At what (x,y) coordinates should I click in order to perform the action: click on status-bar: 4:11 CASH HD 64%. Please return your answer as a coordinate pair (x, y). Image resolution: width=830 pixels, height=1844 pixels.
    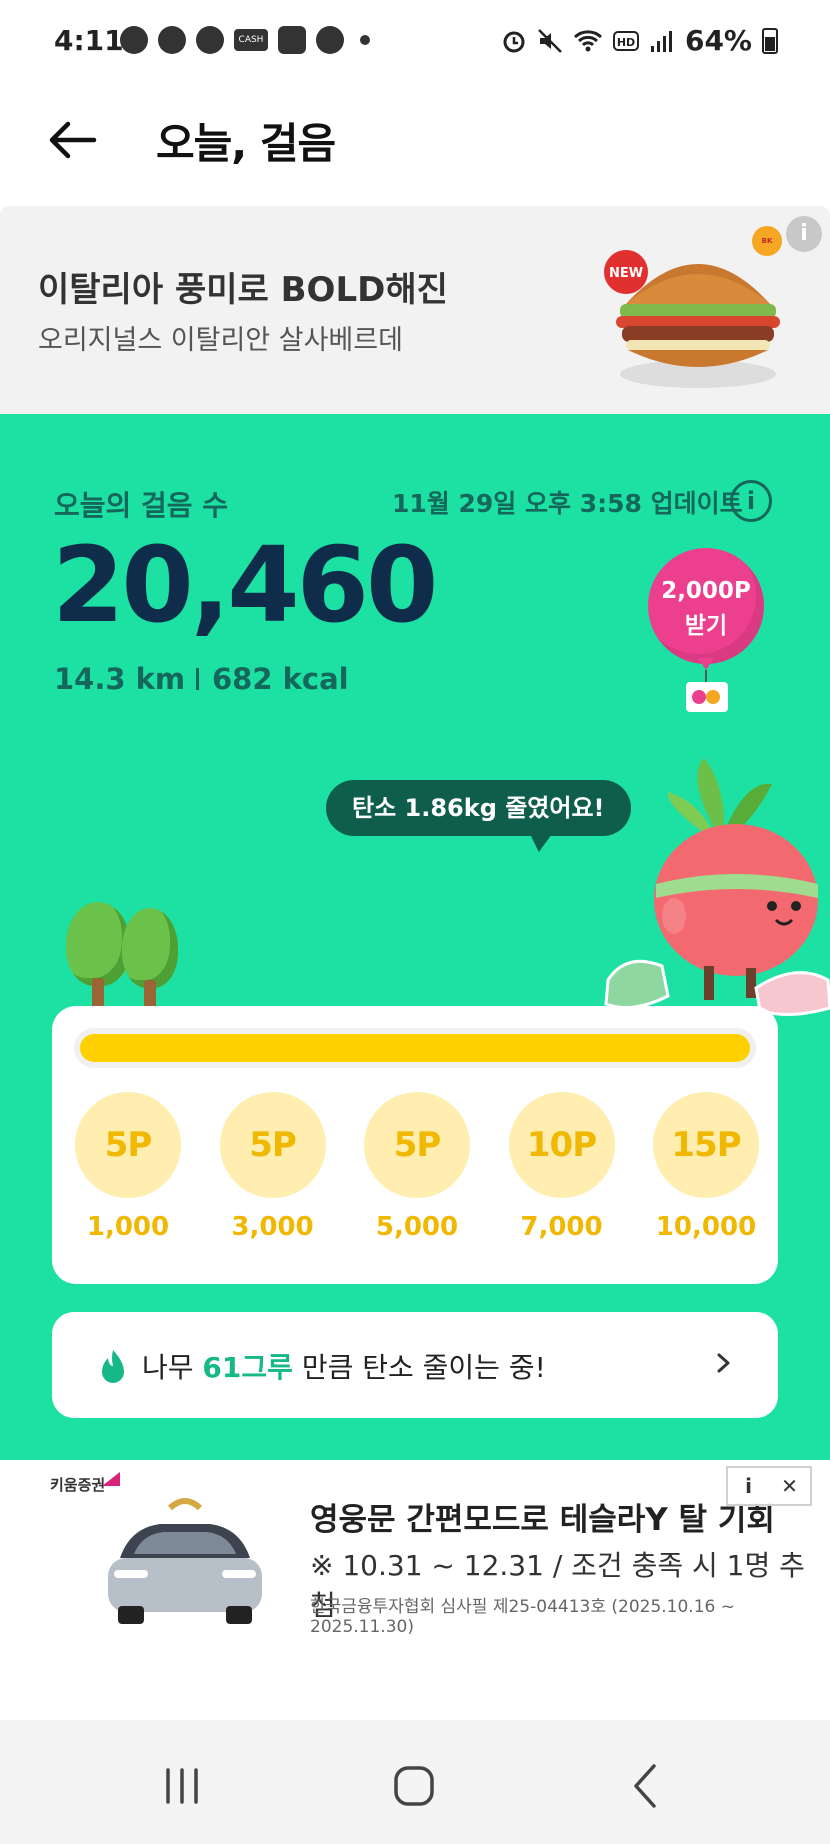
    Looking at the image, I should click on (415, 40).